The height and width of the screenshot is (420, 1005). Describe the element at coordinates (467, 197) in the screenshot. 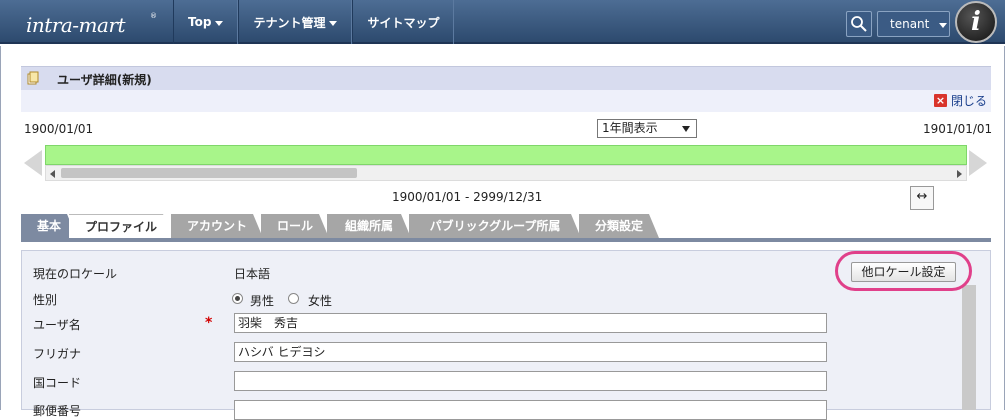

I see `timeline-range: 1900/01/01 - 2999/12/31` at that location.